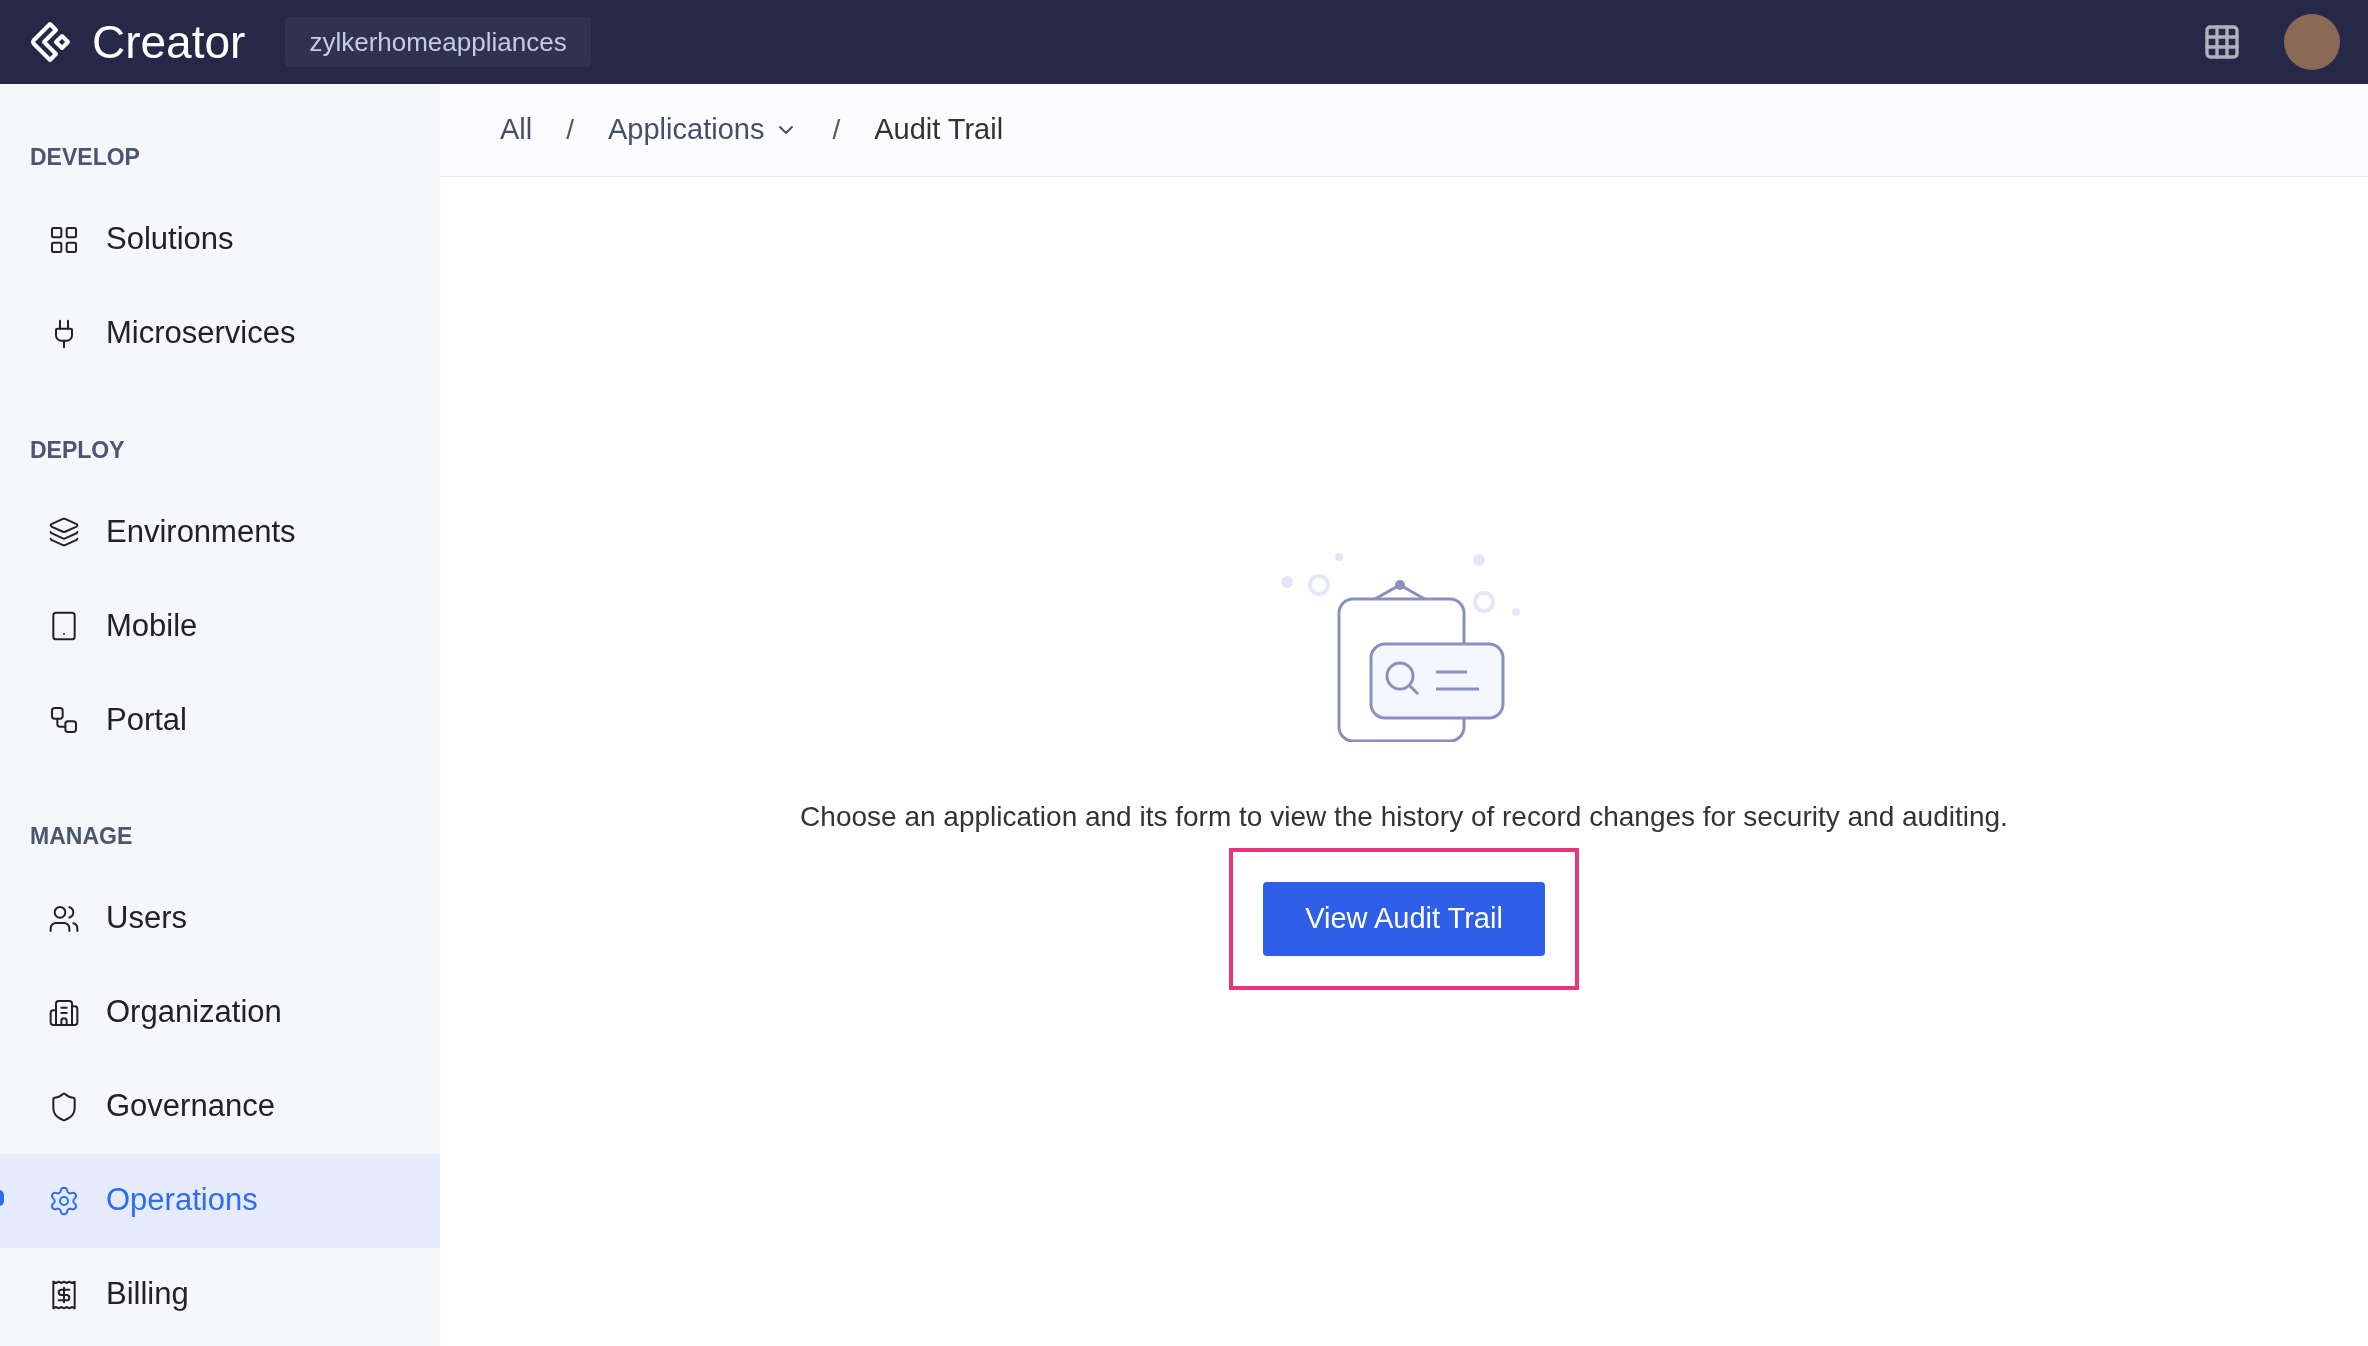 The width and height of the screenshot is (2368, 1346). Describe the element at coordinates (64, 532) in the screenshot. I see `layers-icon` at that location.